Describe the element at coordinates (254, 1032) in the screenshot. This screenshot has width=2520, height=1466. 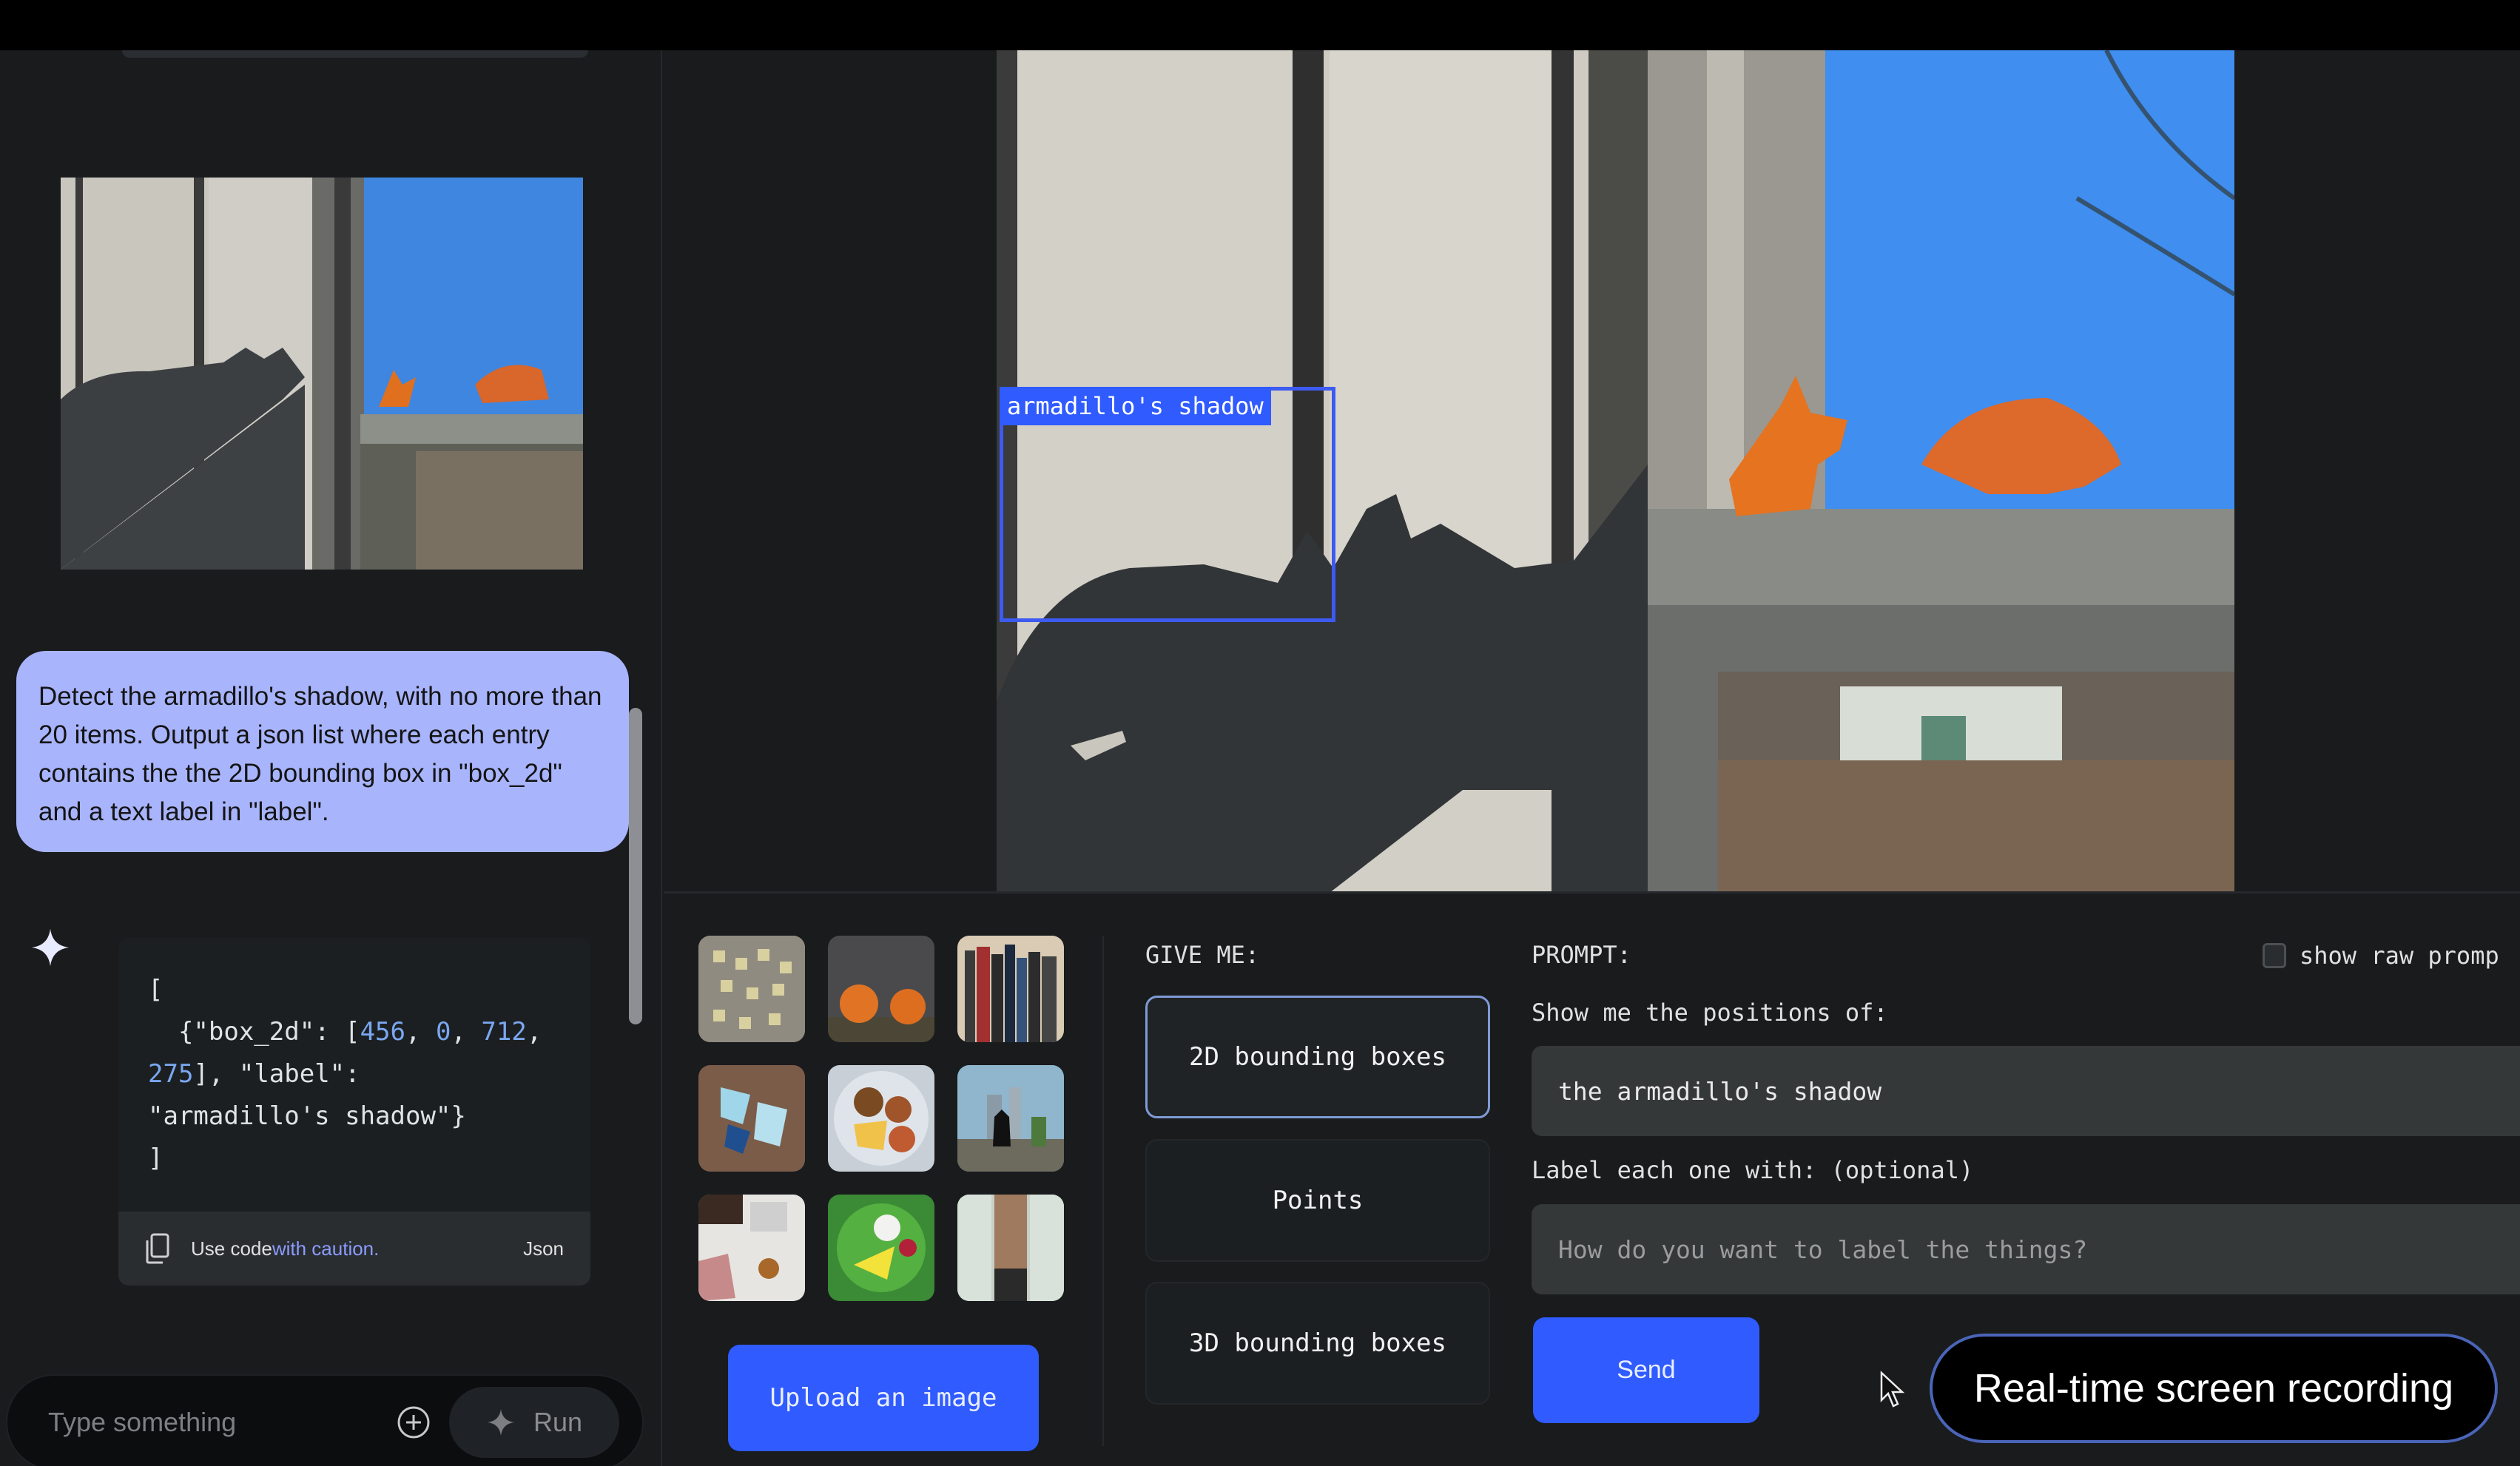
I see `code-line: {"box_2d": [` at that location.